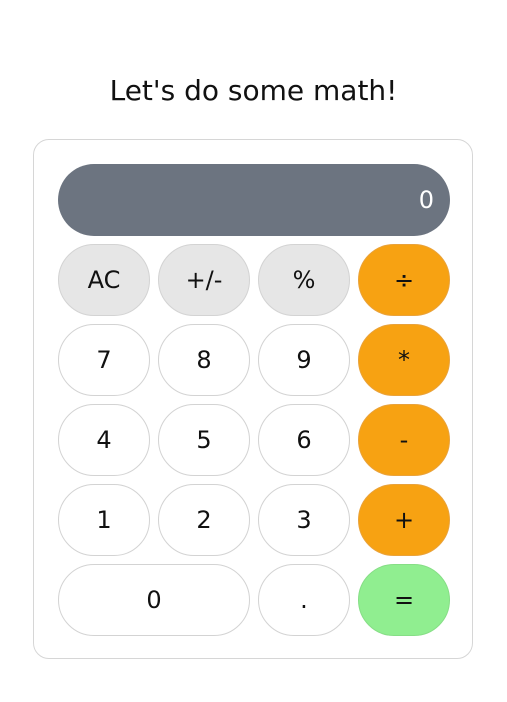  Describe the element at coordinates (254, 200) in the screenshot. I see `calculator-display: 0` at that location.